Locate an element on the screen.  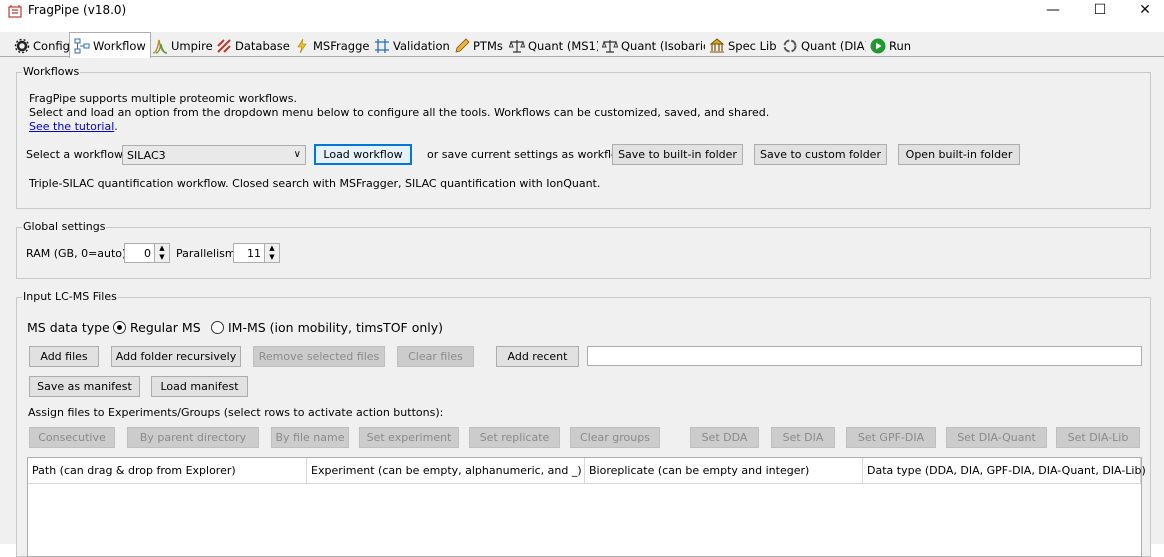
tab-config: Config is located at coordinates (42, 45).